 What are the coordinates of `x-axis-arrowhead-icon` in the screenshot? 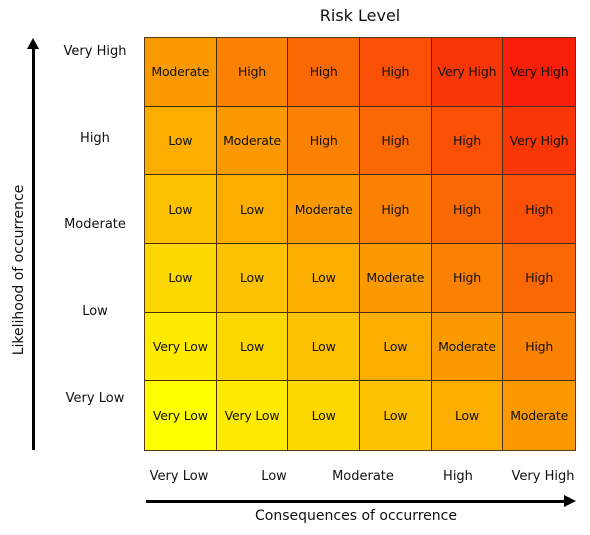 It's located at (570, 501).